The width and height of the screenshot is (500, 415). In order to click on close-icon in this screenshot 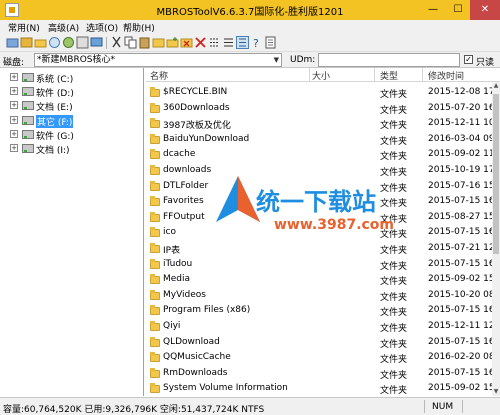, I will do `click(200, 42)`.